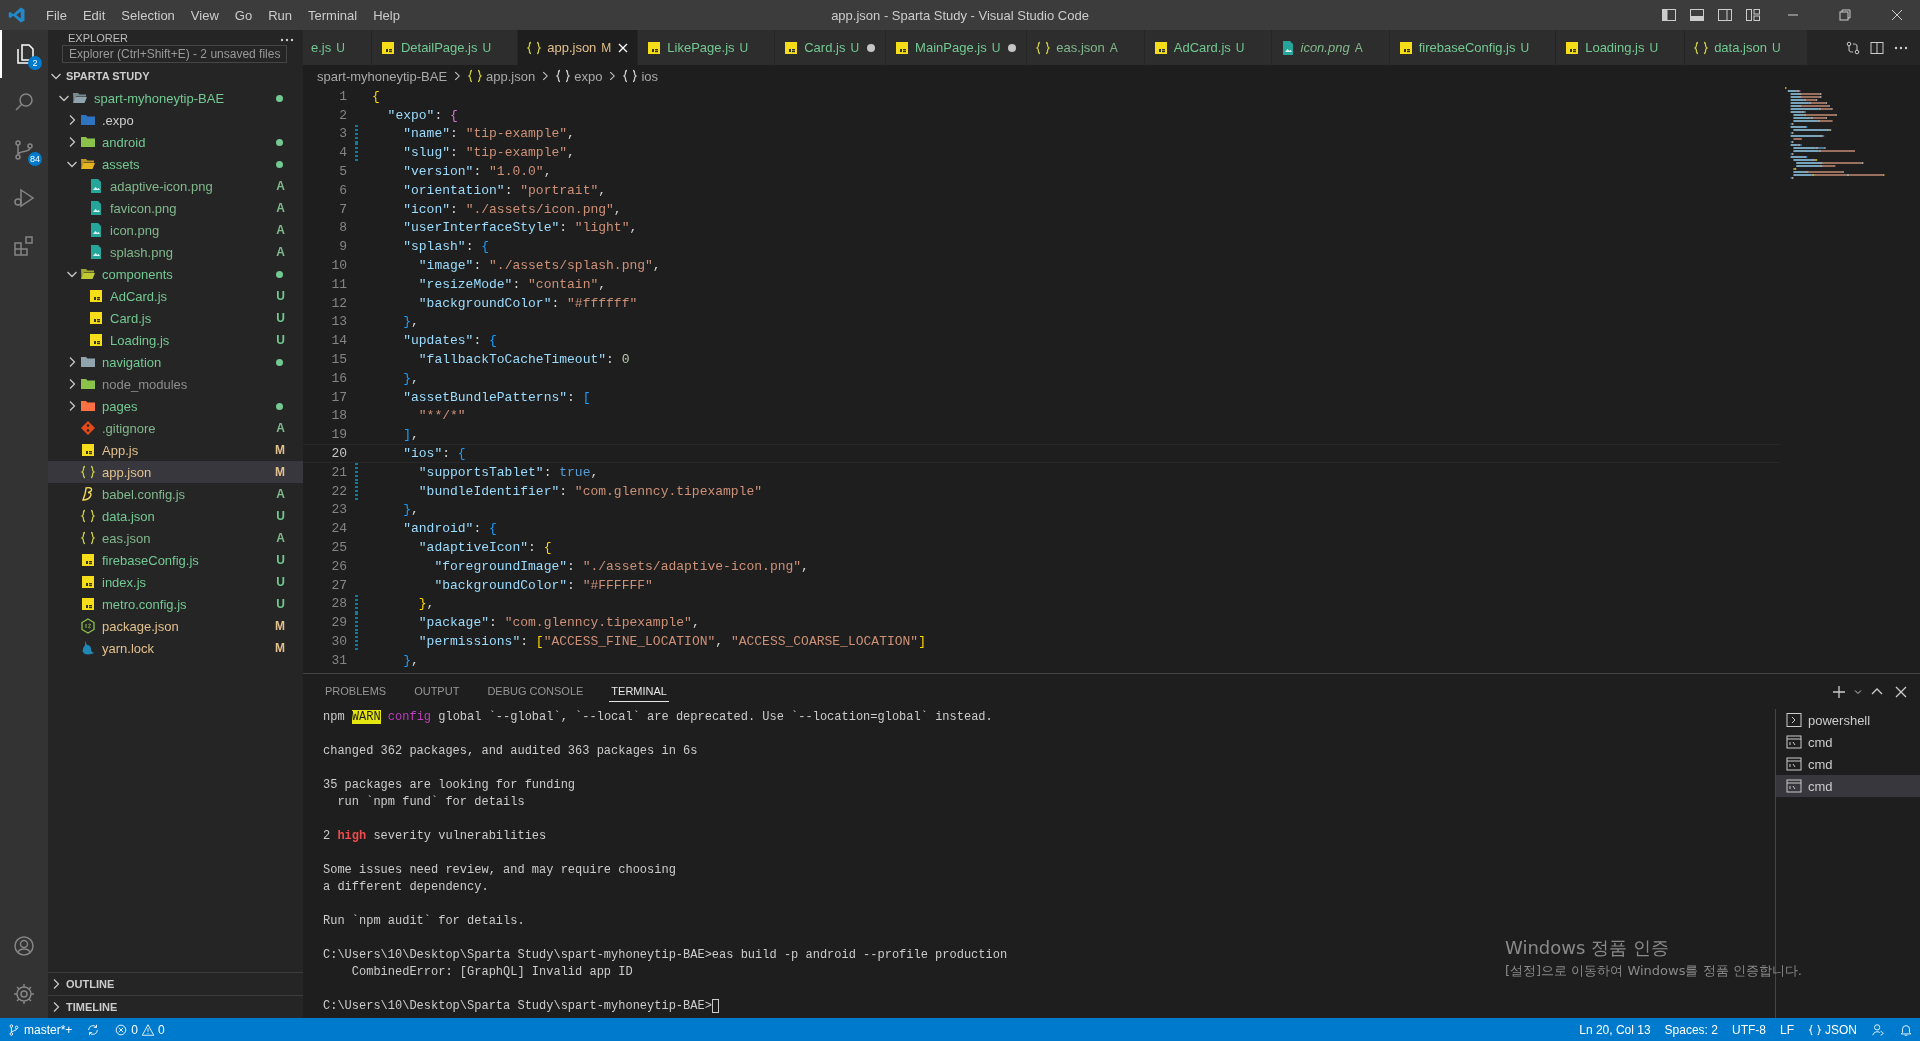  What do you see at coordinates (337, 47) in the screenshot?
I see `editor-tab: e.js U` at bounding box center [337, 47].